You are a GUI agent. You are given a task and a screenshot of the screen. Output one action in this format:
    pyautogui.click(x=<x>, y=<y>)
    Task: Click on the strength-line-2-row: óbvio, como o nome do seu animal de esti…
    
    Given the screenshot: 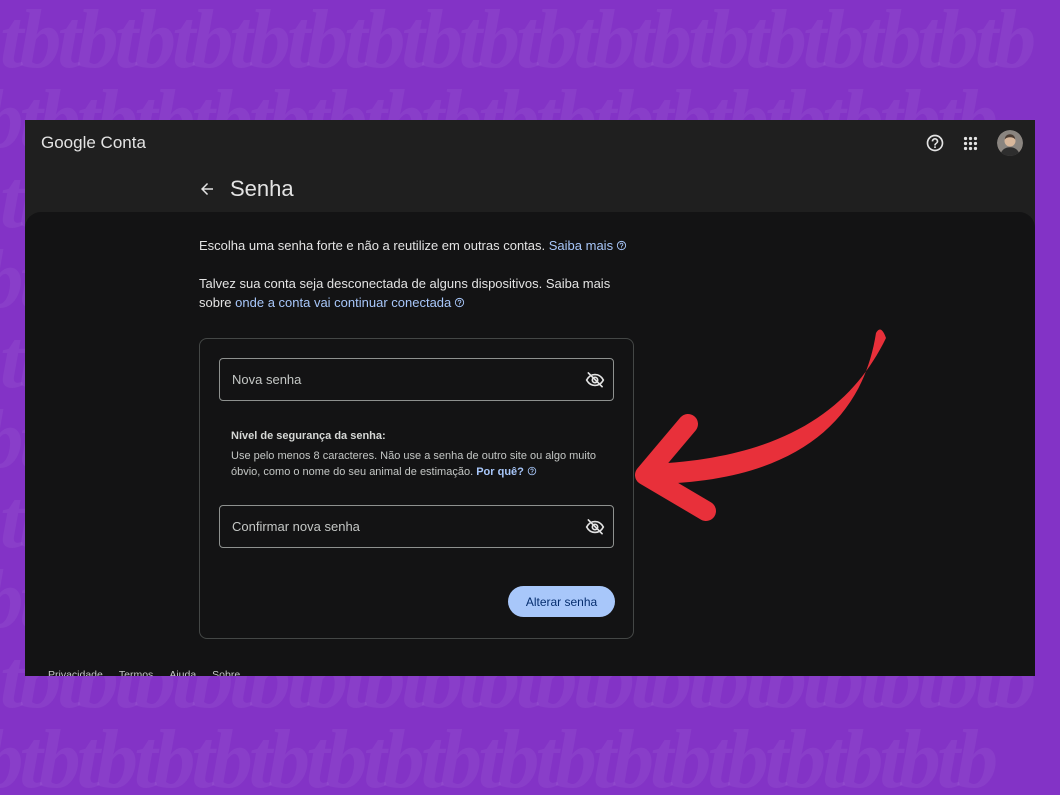 What is the action you would take?
    pyautogui.click(x=423, y=472)
    